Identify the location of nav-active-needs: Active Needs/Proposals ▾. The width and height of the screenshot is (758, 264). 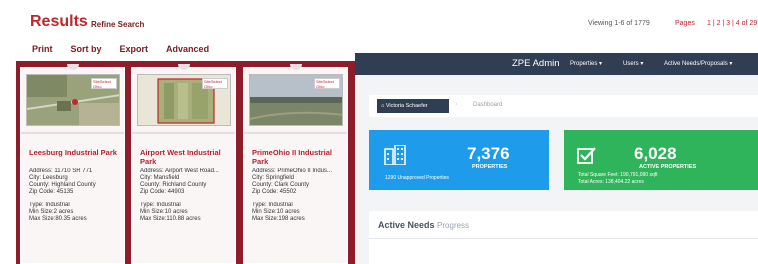
(698, 63).